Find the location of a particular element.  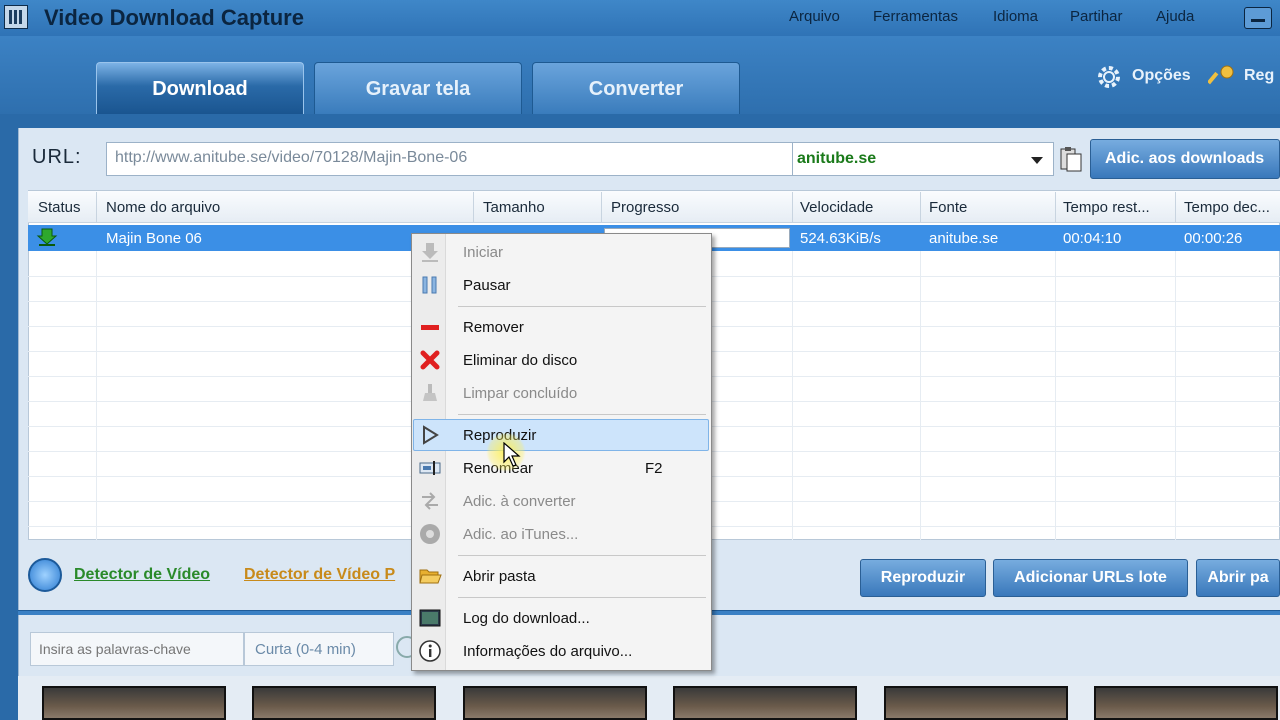

menu-item-pausar: Pausar is located at coordinates (487, 285).